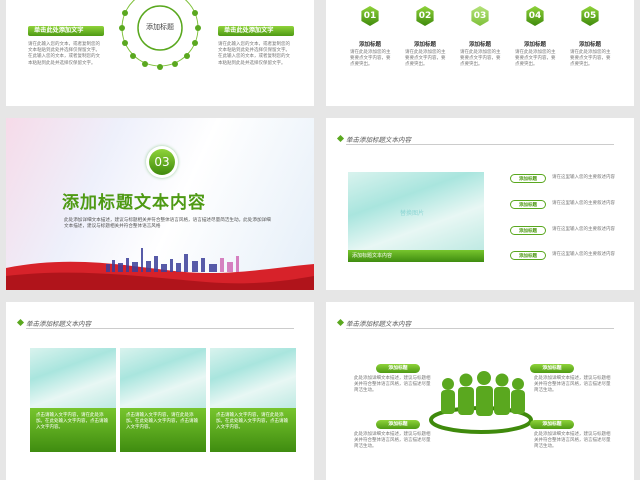 The width and height of the screenshot is (640, 480). I want to click on item-title-4: 添加标题, so click(534, 45).